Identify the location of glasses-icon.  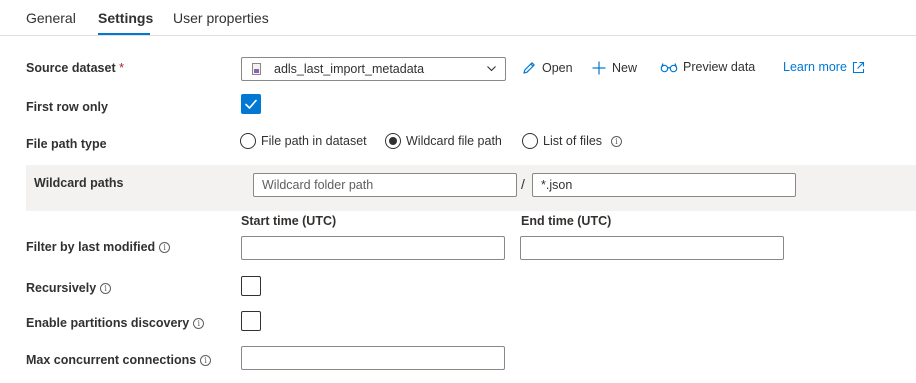
(669, 68).